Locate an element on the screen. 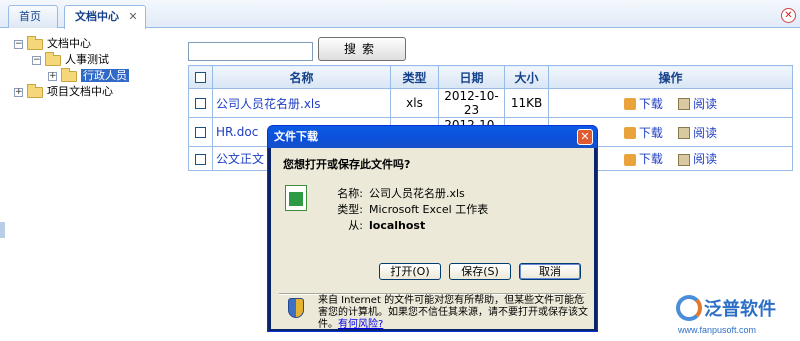 This screenshot has width=800, height=341. file-name-link: 公司人员花名册.xls is located at coordinates (268, 104).